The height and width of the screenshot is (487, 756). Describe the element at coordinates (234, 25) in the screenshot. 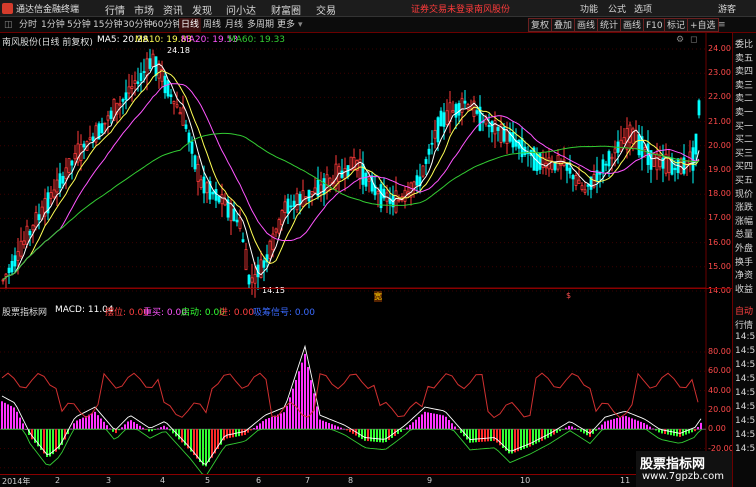

I see `tab-period-month: 月线` at that location.